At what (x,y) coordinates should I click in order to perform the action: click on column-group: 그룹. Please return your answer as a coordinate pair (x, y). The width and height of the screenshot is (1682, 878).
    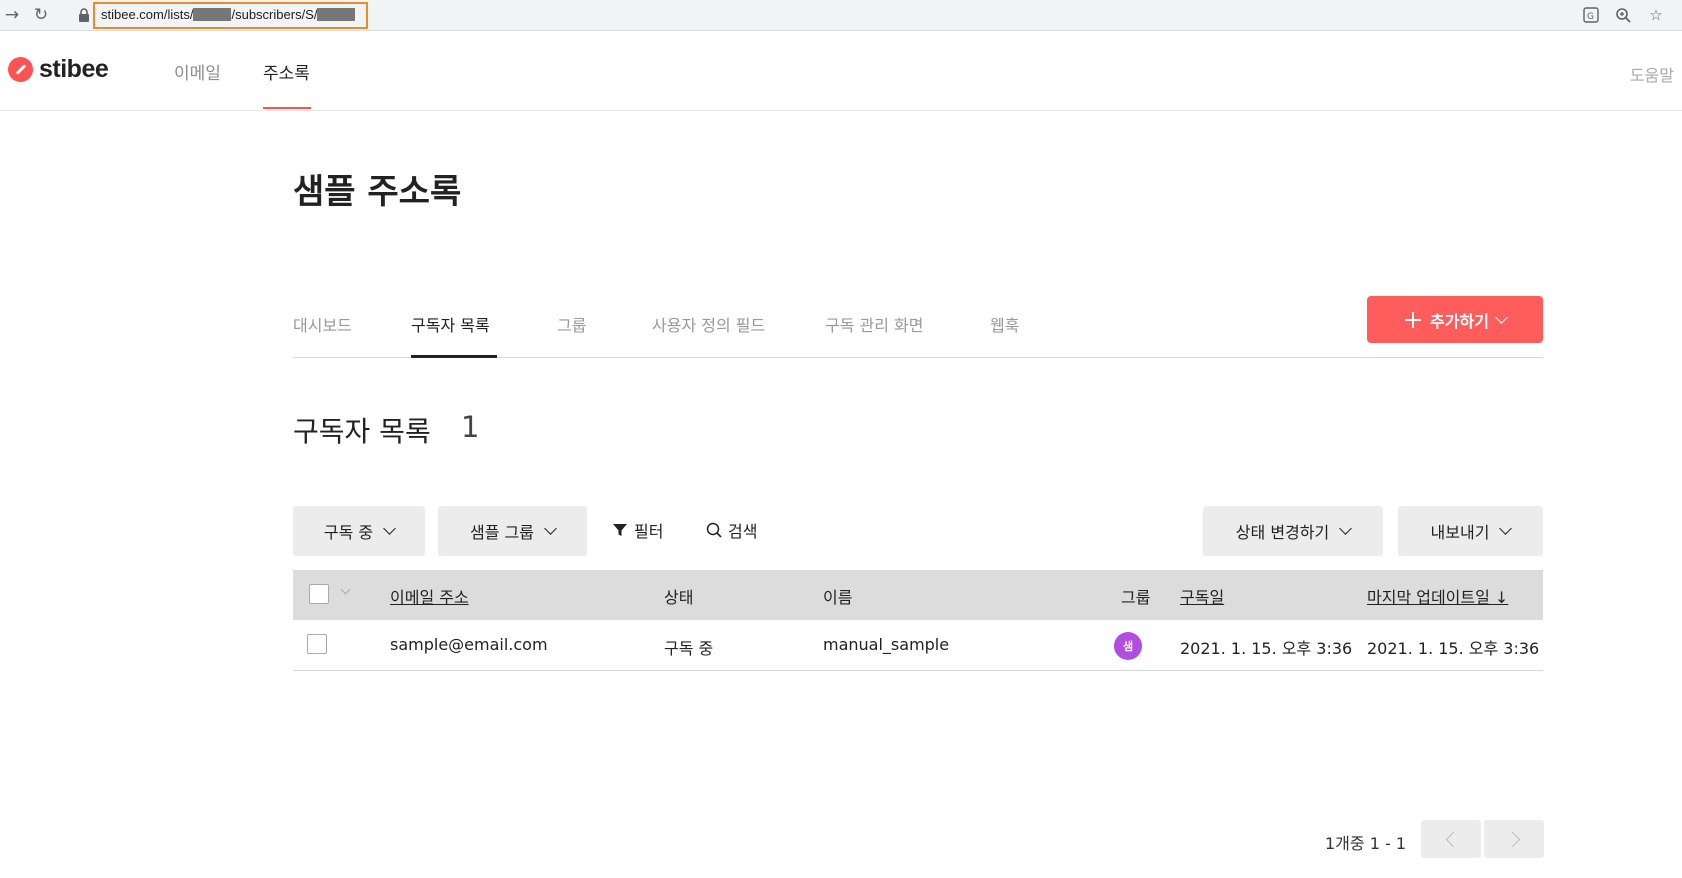
    Looking at the image, I should click on (1136, 597).